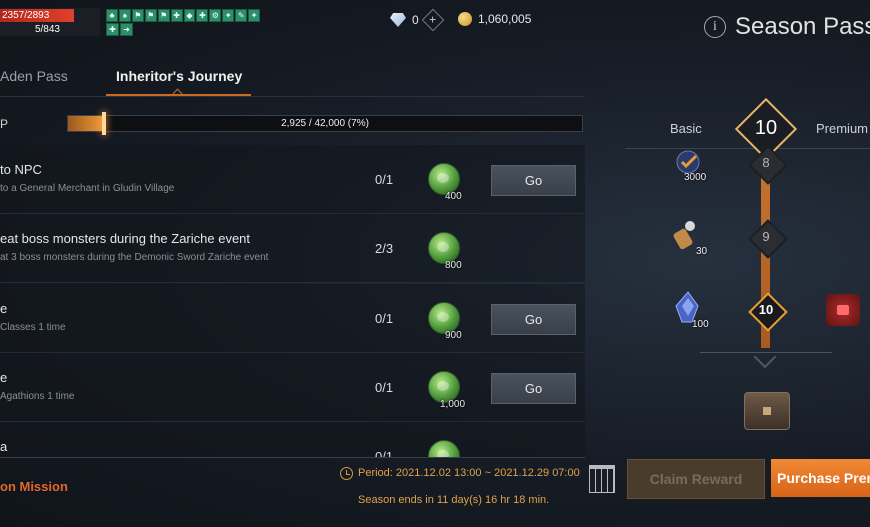 This screenshot has height=527, width=870. I want to click on xp-bar: 2,925 / 42,000 (7%), so click(325, 123).